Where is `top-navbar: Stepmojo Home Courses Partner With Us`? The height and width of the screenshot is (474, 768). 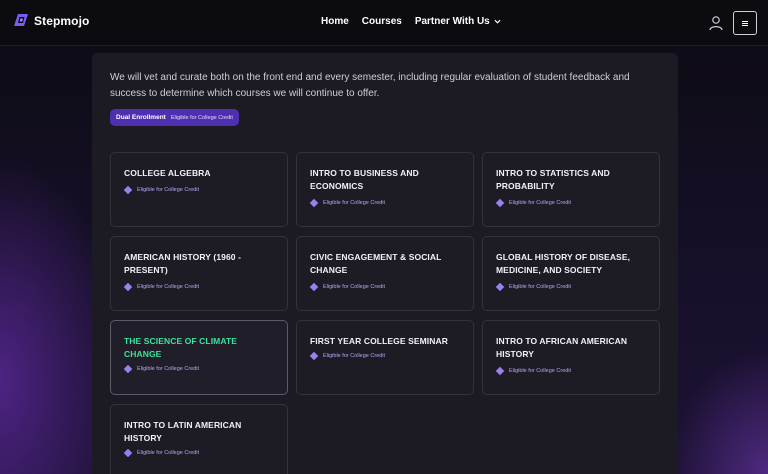 top-navbar: Stepmojo Home Courses Partner With Us is located at coordinates (384, 23).